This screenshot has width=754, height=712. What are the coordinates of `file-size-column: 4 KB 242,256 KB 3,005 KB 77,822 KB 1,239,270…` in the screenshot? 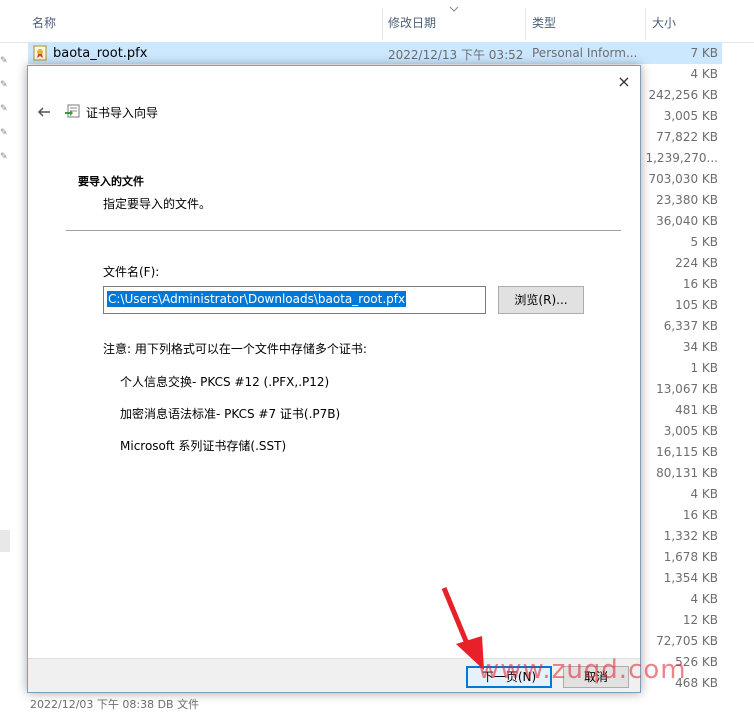 It's located at (681, 379).